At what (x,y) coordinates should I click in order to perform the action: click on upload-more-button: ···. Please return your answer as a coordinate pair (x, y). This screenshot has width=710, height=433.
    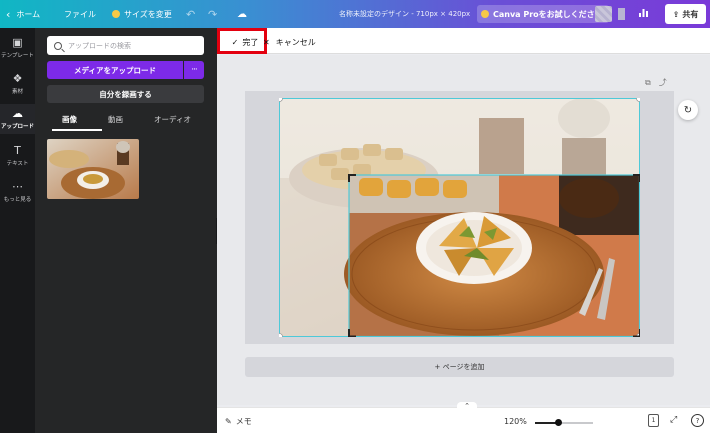
    Looking at the image, I should click on (194, 70).